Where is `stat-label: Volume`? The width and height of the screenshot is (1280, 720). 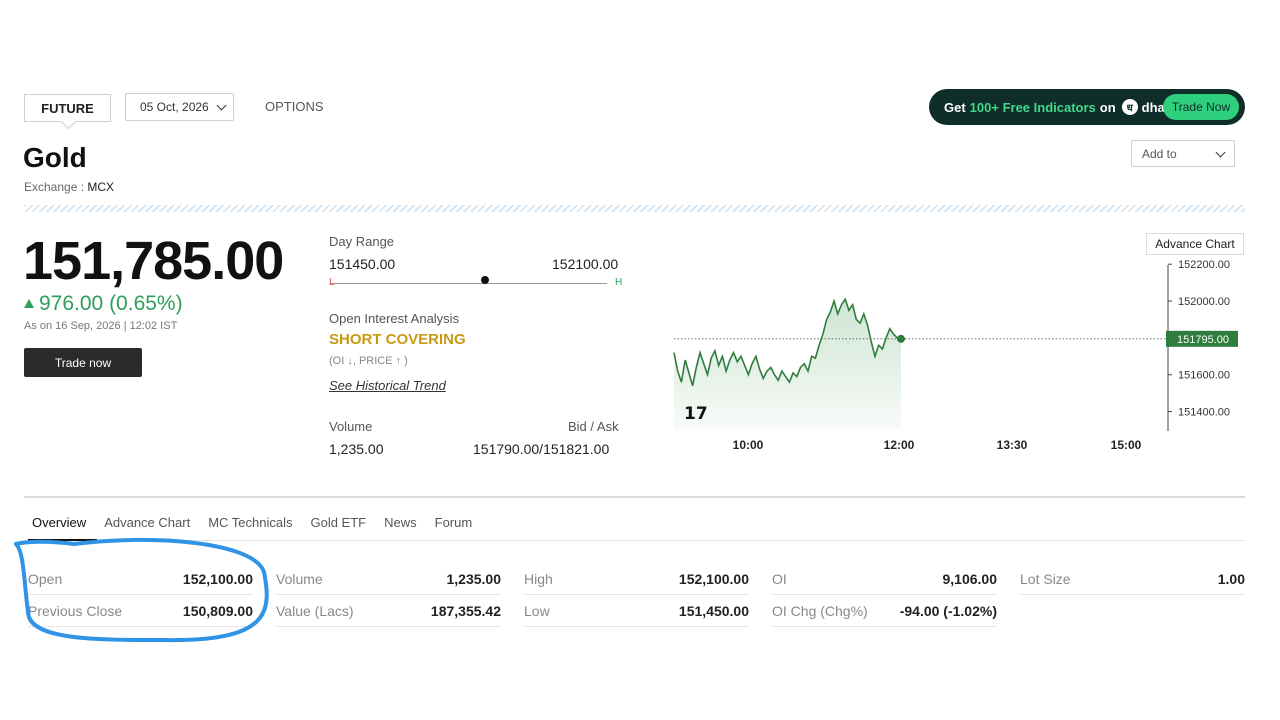 stat-label: Volume is located at coordinates (299, 578).